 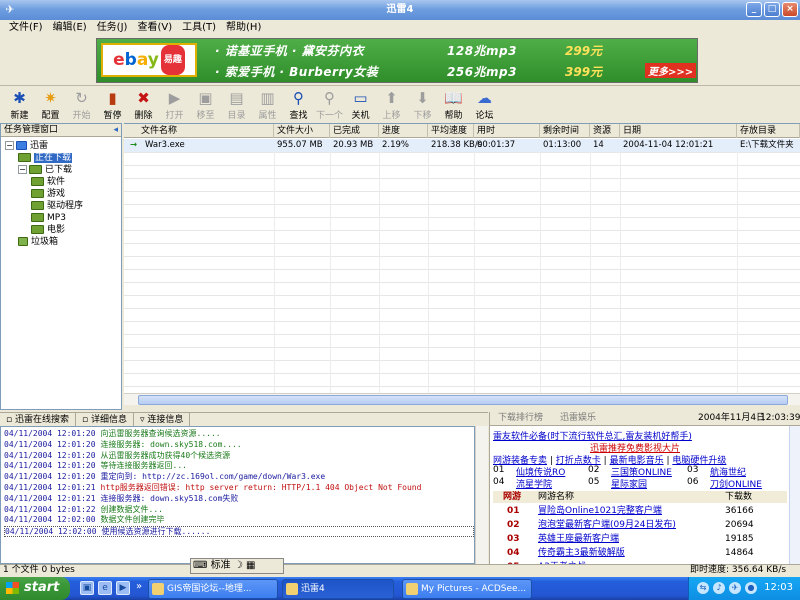 I want to click on maximize-button: □, so click(x=772, y=9).